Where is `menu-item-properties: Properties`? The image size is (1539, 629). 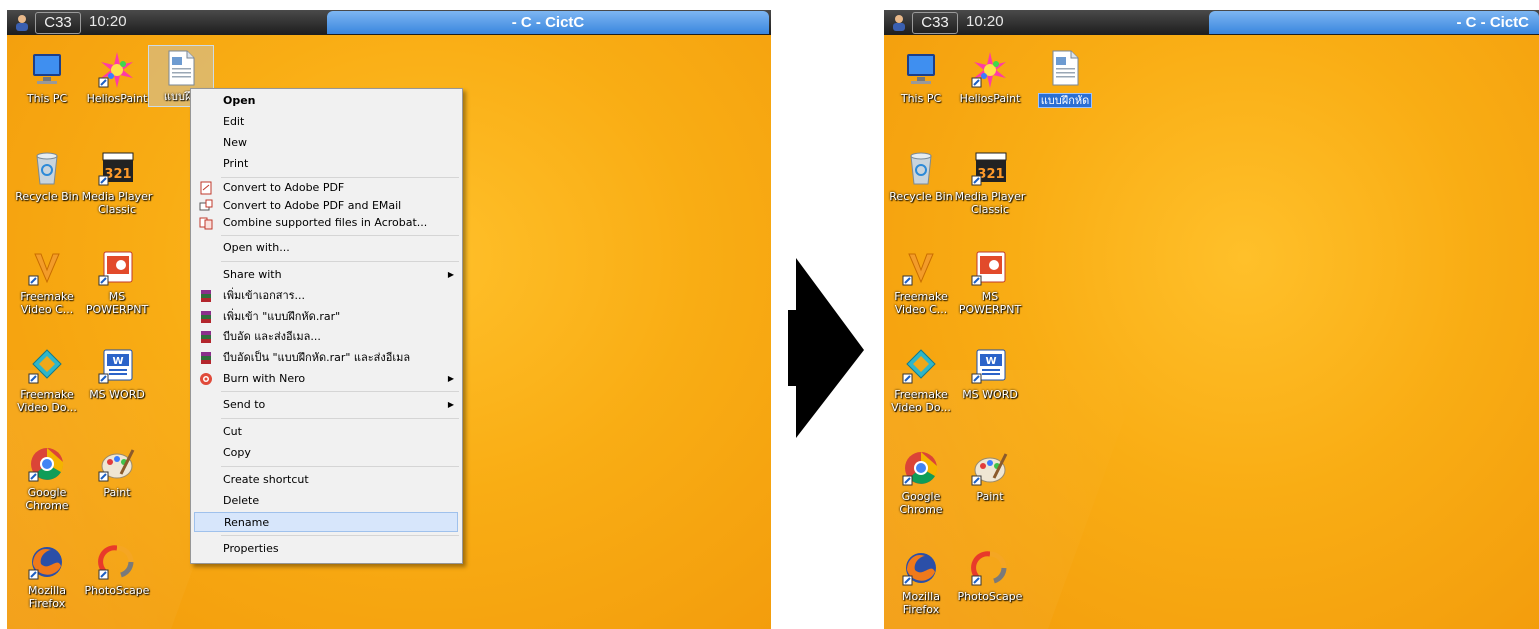 menu-item-properties: Properties is located at coordinates (326, 549).